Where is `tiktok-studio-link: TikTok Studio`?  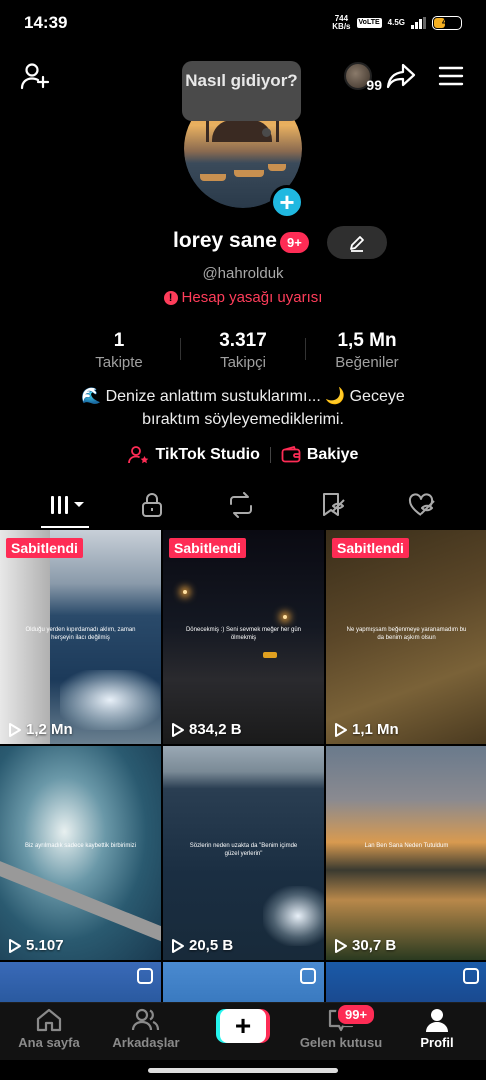
tiktok-studio-link: TikTok Studio is located at coordinates (193, 455).